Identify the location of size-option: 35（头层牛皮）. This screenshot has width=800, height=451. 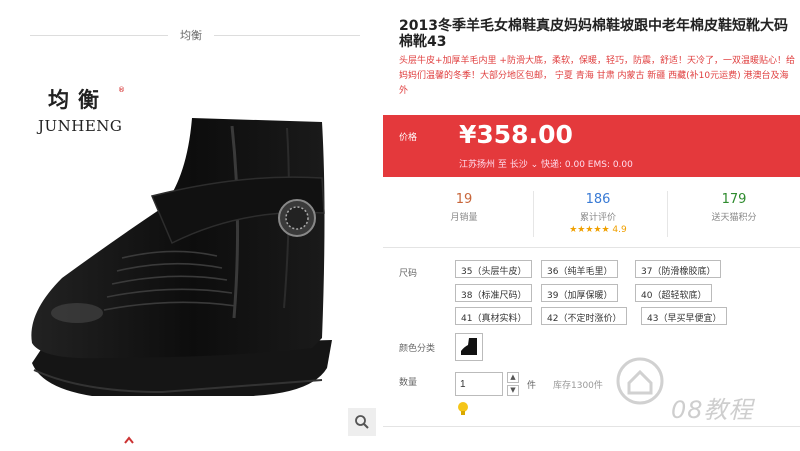
(494, 269).